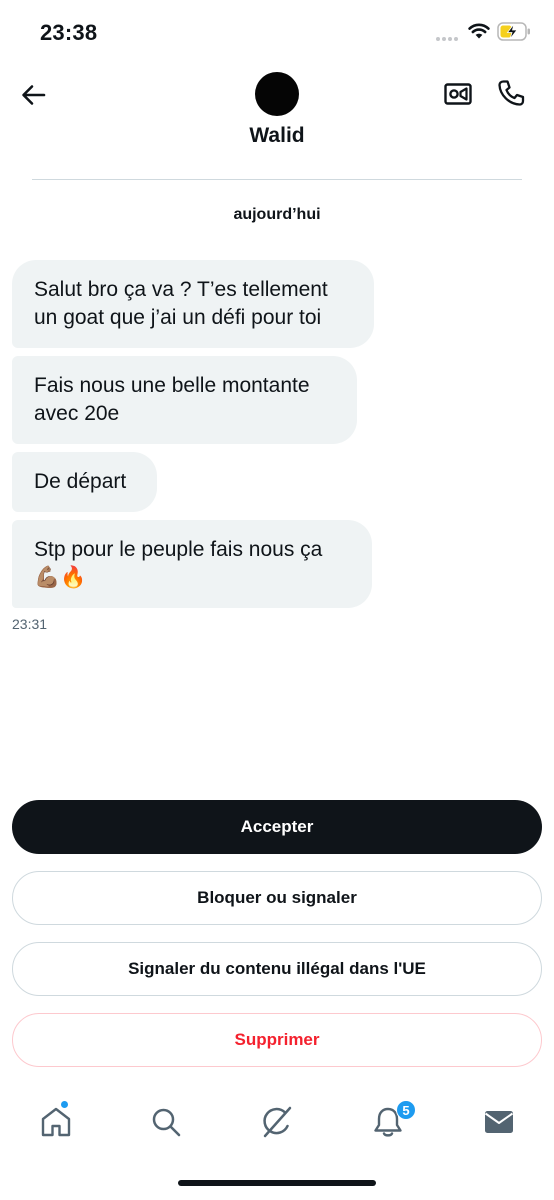 This screenshot has height=1200, width=554. Describe the element at coordinates (172, 399) in the screenshot. I see `message-text: Fais nous une belle montante avec 20e` at that location.